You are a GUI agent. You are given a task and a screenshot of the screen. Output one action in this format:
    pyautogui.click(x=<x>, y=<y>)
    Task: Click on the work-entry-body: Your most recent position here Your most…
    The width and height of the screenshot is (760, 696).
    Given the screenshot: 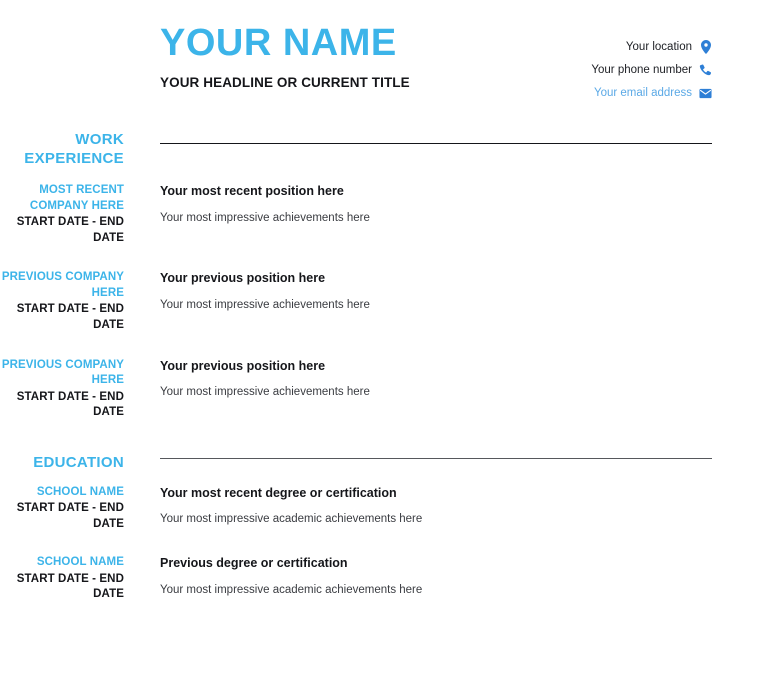 What is the action you would take?
    pyautogui.click(x=460, y=204)
    